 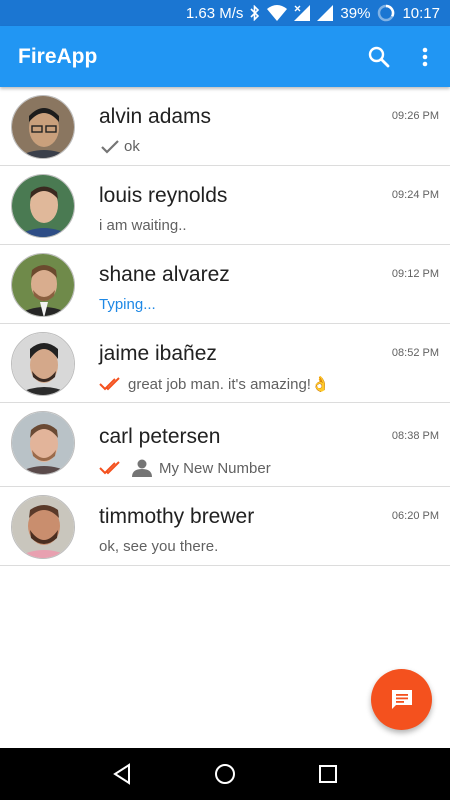 I want to click on last-message-text: ok, so click(x=132, y=146).